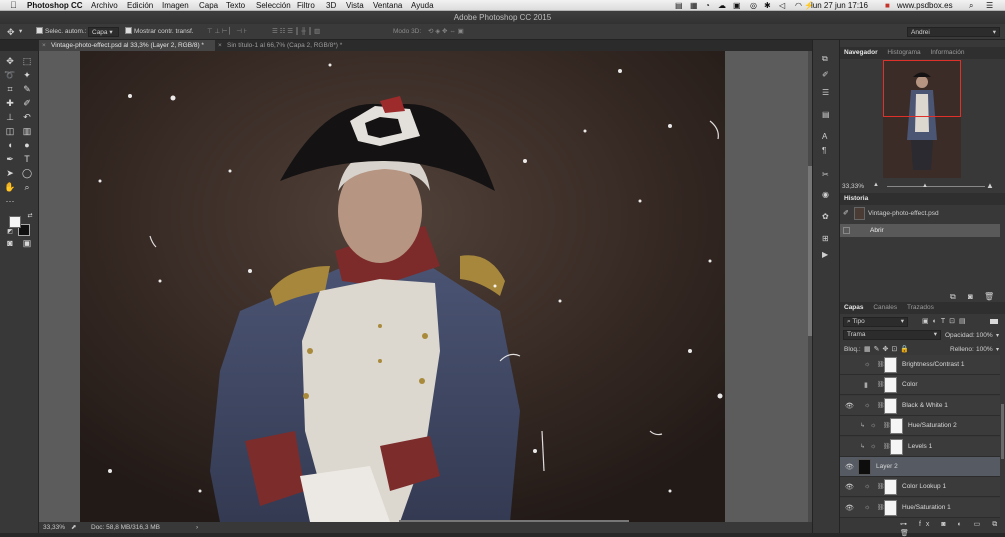 The width and height of the screenshot is (1005, 537). What do you see at coordinates (997, 335) in the screenshot?
I see `opacity-chevron-icon: ▾` at bounding box center [997, 335].